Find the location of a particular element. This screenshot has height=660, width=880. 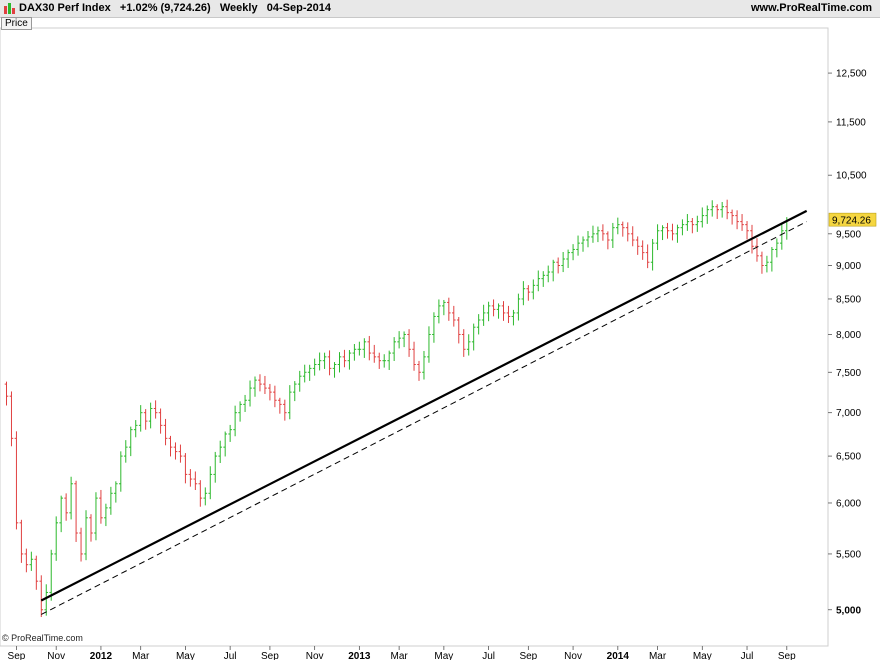

x-tick-label-14: 2014 is located at coordinates (618, 655).